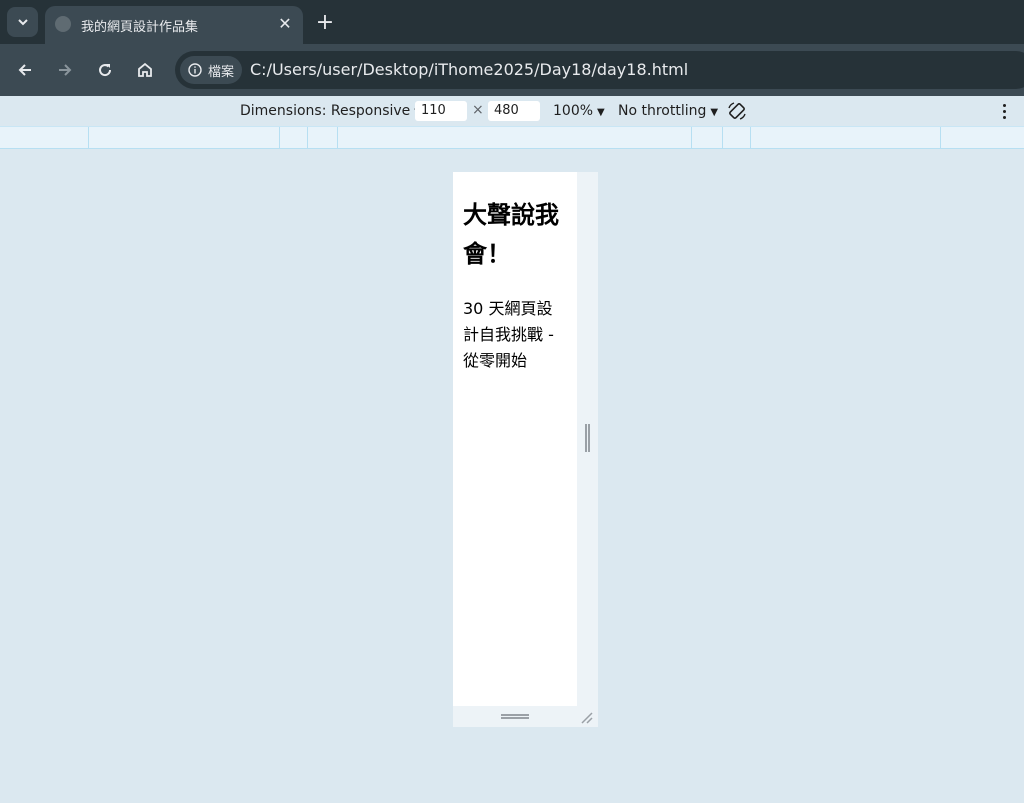  I want to click on new-tab-button: +, so click(325, 22).